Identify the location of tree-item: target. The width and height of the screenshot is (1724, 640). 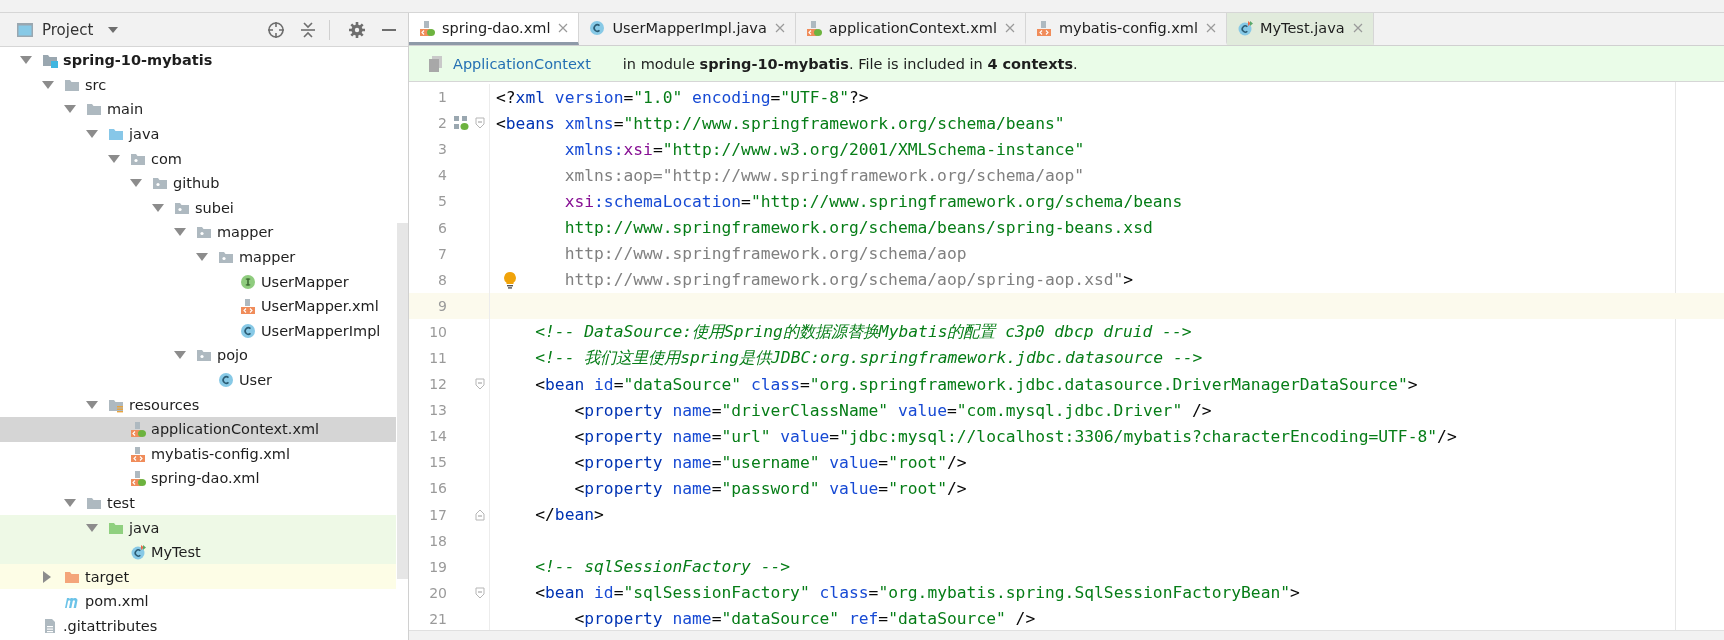
(198, 577).